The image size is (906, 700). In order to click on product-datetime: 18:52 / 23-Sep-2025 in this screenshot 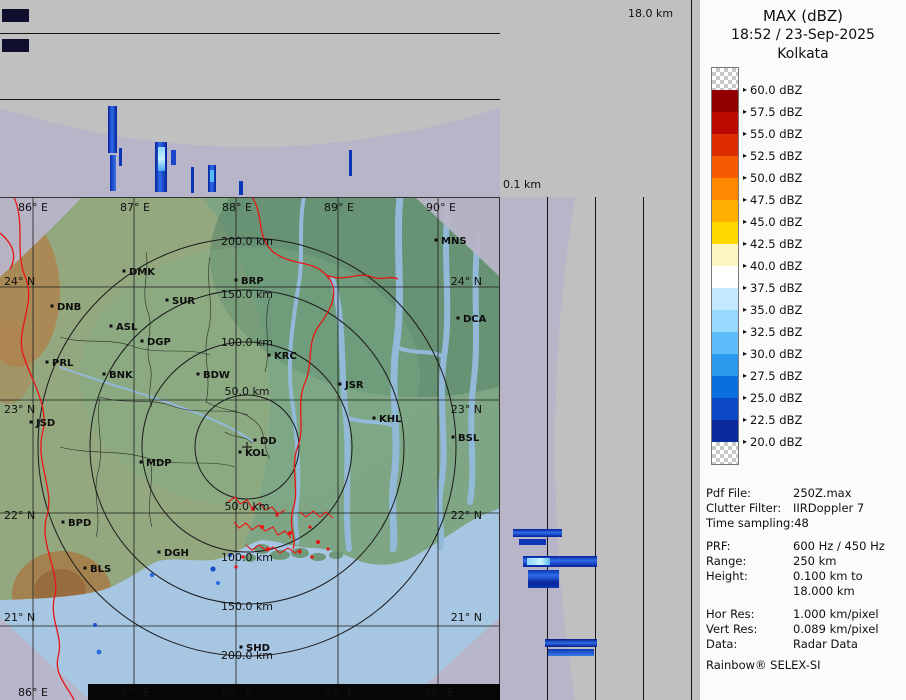, I will do `click(803, 35)`.